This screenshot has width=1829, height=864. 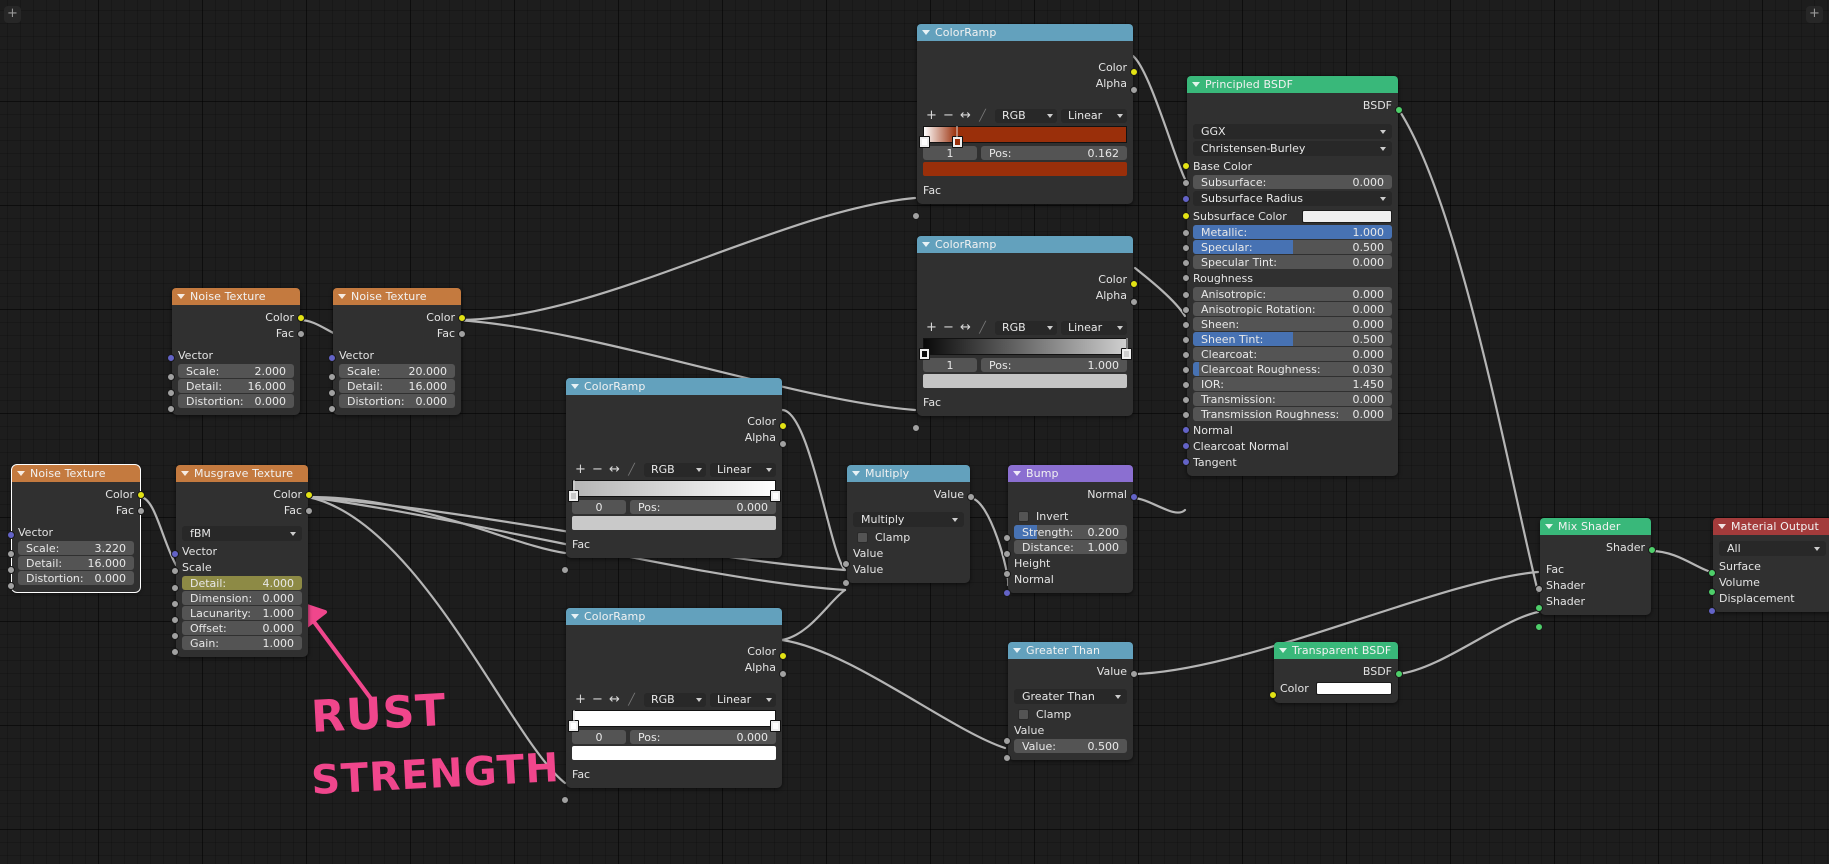 I want to click on socket-anisotropic-rotation-input, so click(x=1186, y=310).